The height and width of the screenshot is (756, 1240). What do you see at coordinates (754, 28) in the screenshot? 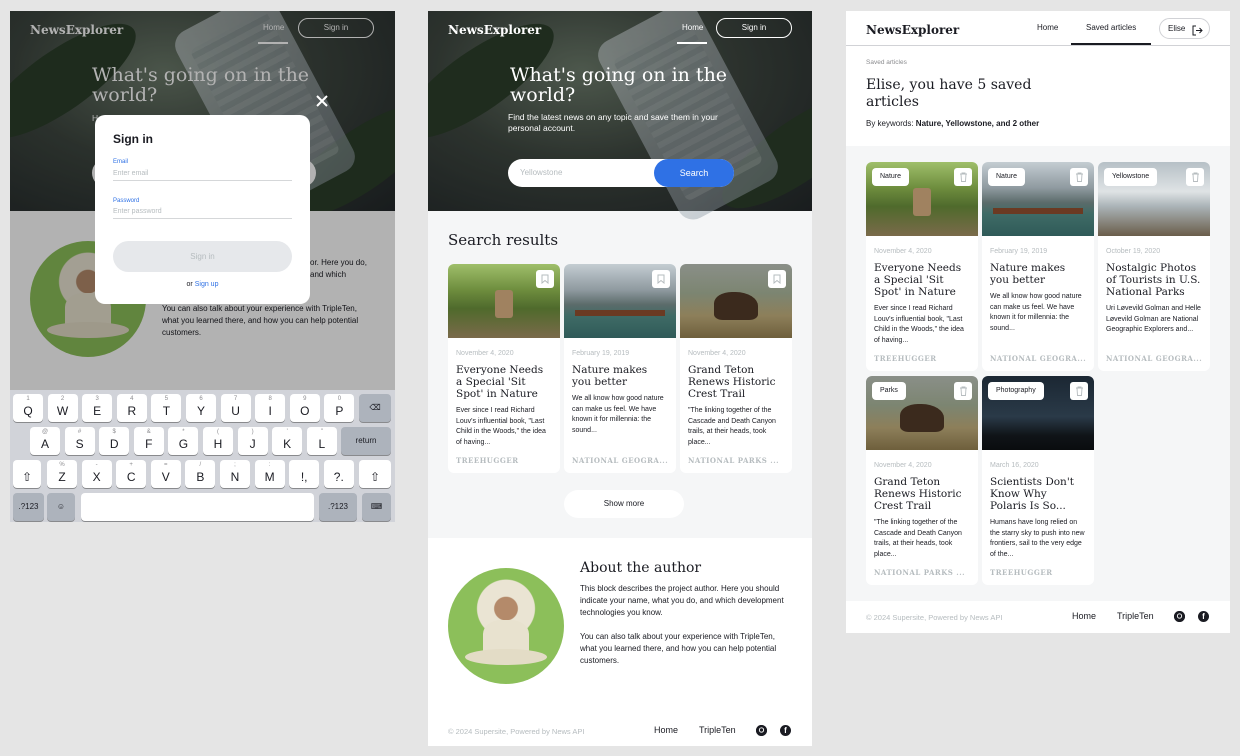
I see `nav-signin-button: Sign in` at bounding box center [754, 28].